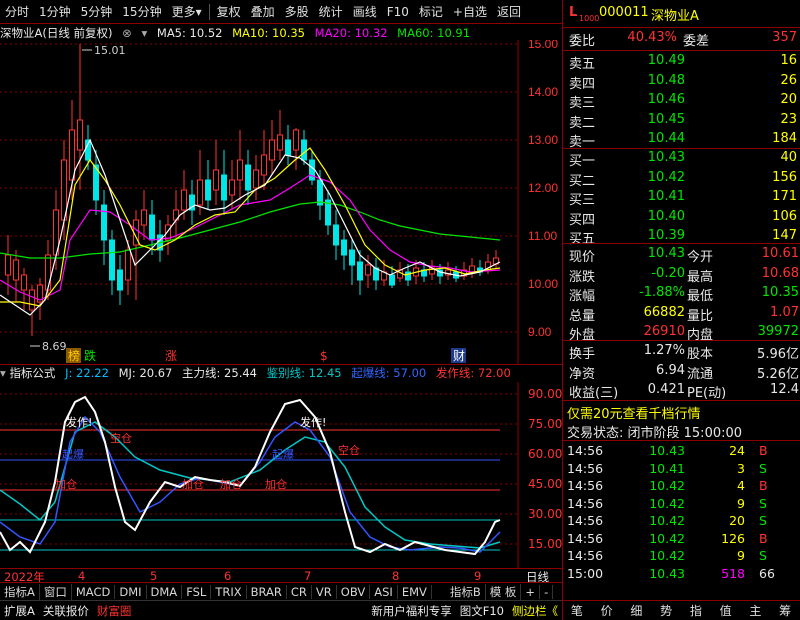 This screenshot has height=620, width=800. Describe the element at coordinates (756, 610) in the screenshot. I see `tab-main: 主` at that location.